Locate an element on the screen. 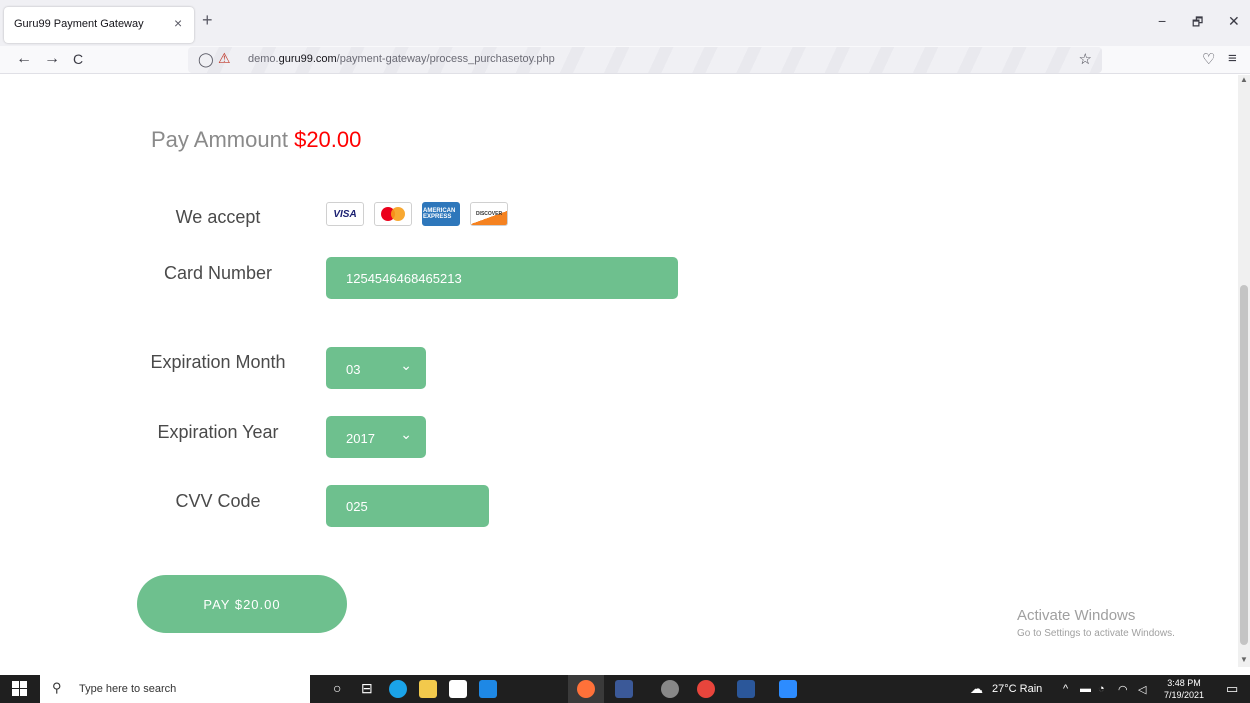  expiration-year-value: 2017 is located at coordinates (360, 438).